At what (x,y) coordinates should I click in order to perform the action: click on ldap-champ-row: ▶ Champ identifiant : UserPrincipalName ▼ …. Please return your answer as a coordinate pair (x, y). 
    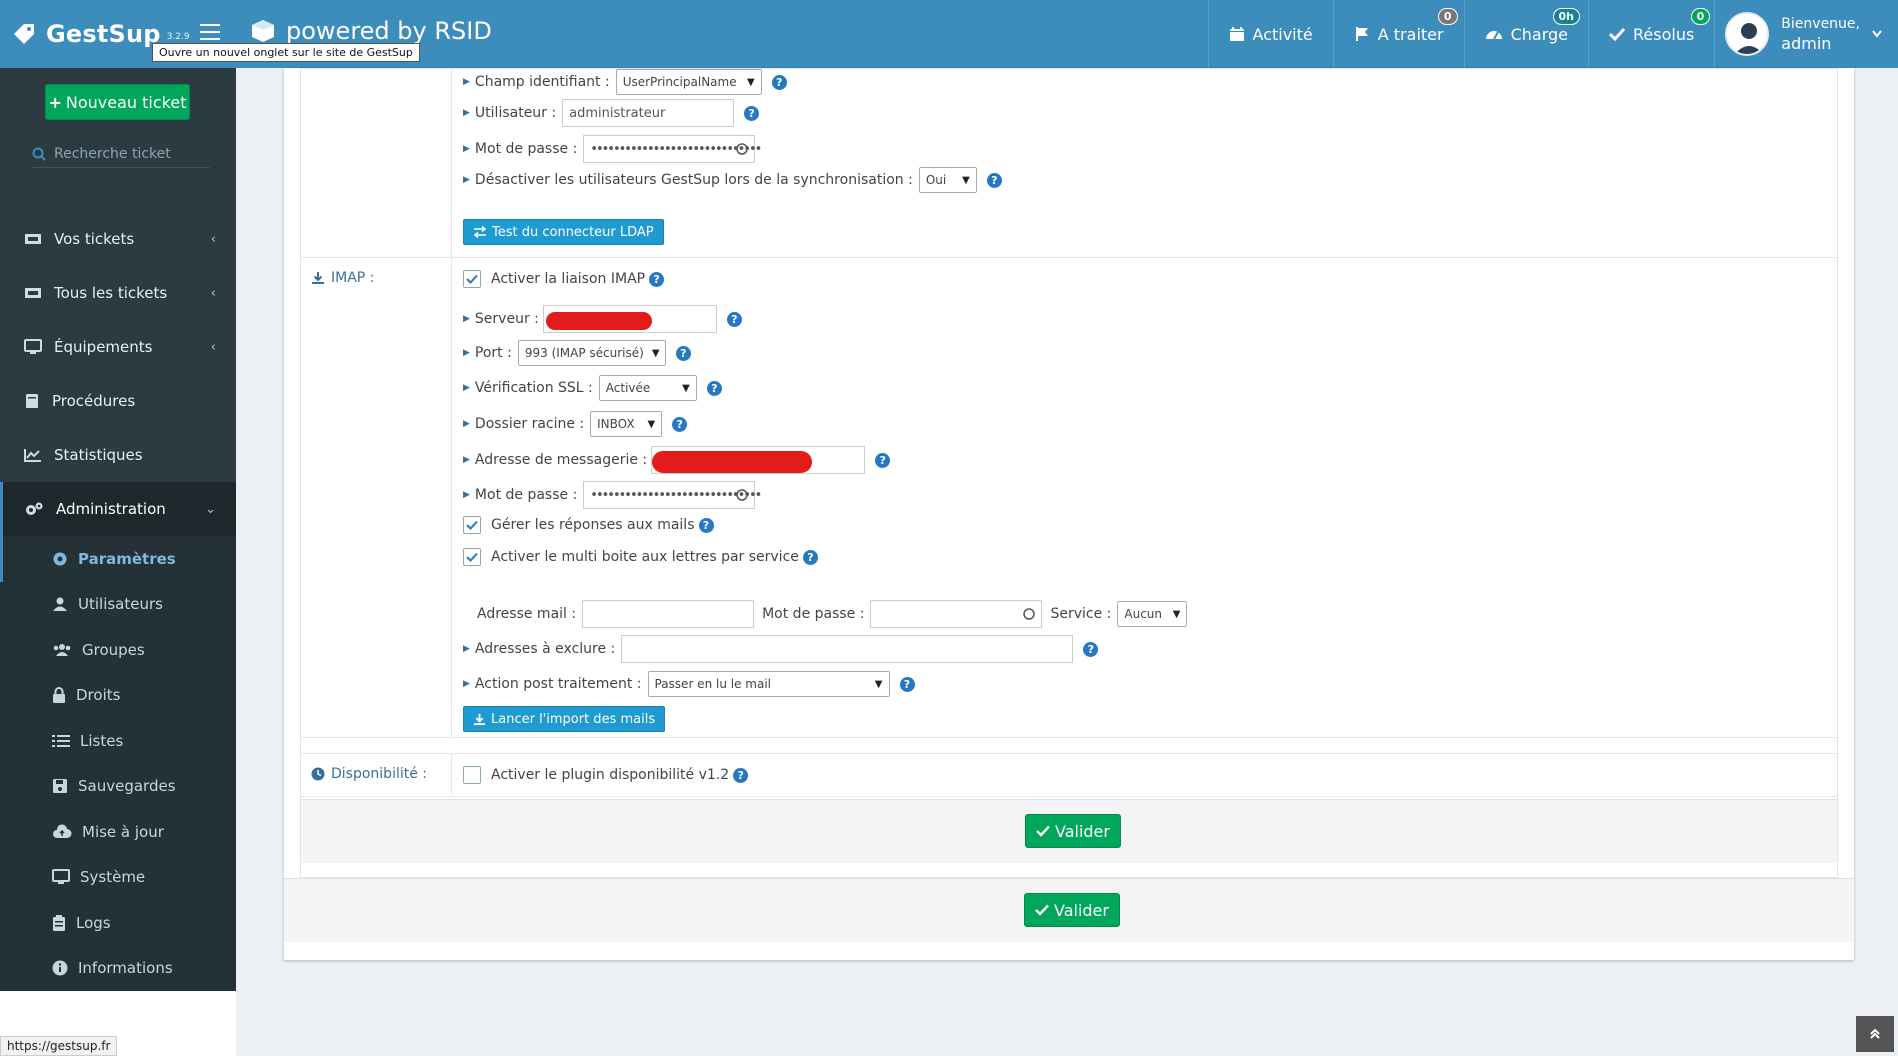
    Looking at the image, I should click on (625, 82).